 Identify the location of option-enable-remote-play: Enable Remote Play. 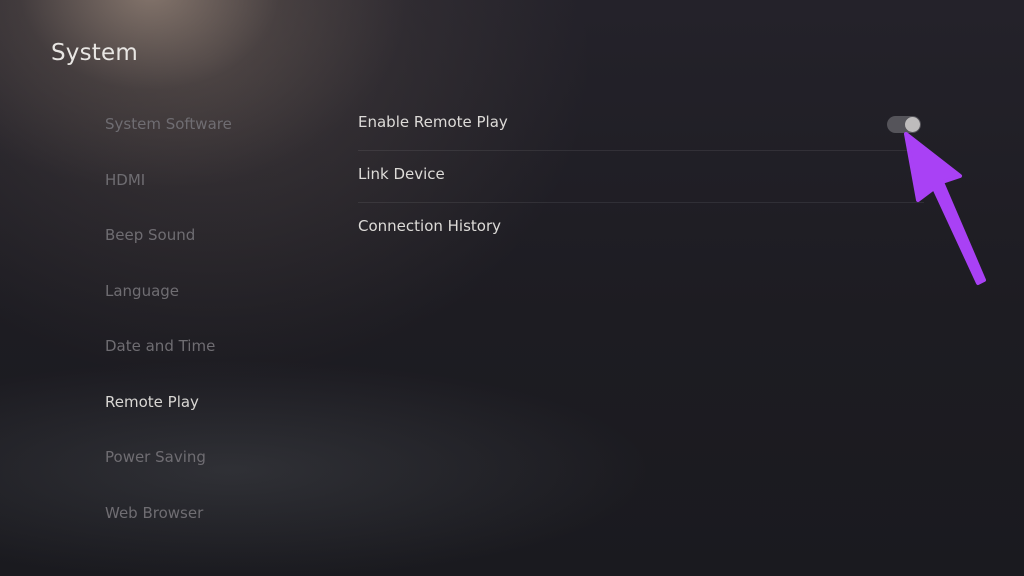
(641, 125).